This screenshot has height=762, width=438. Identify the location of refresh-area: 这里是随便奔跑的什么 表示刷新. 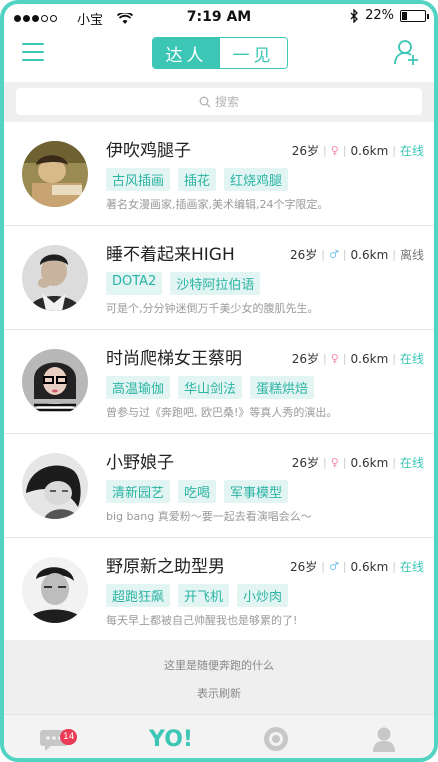
(219, 677).